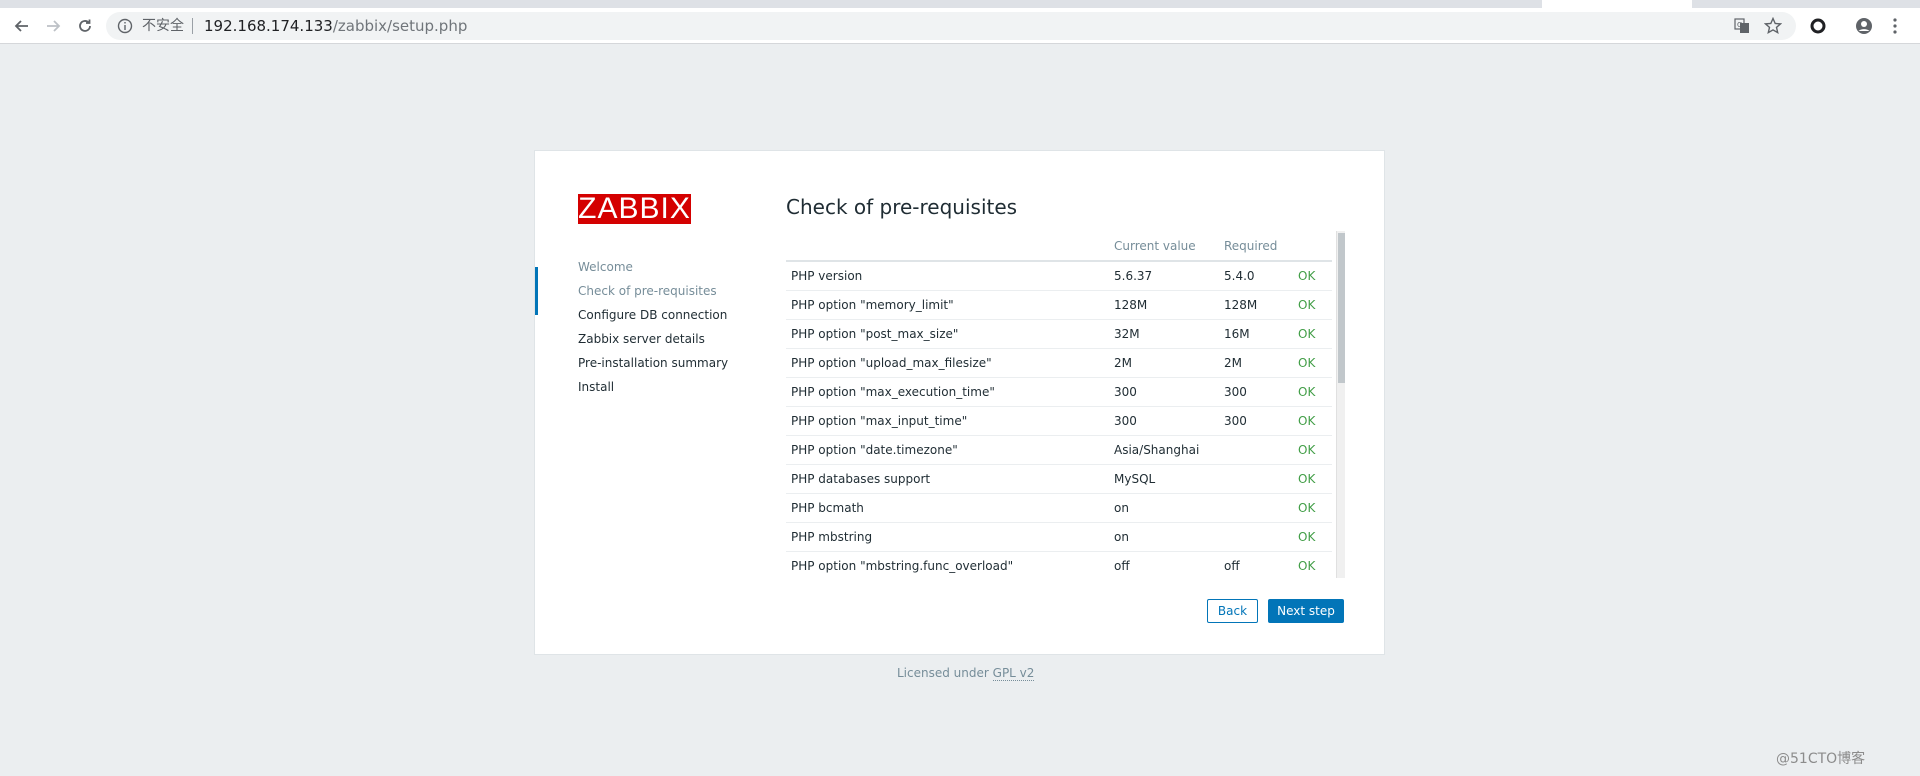 Image resolution: width=1920 pixels, height=776 pixels. I want to click on table-row: PHP option "post_max_size" 32M 16M OK, so click(1059, 334).